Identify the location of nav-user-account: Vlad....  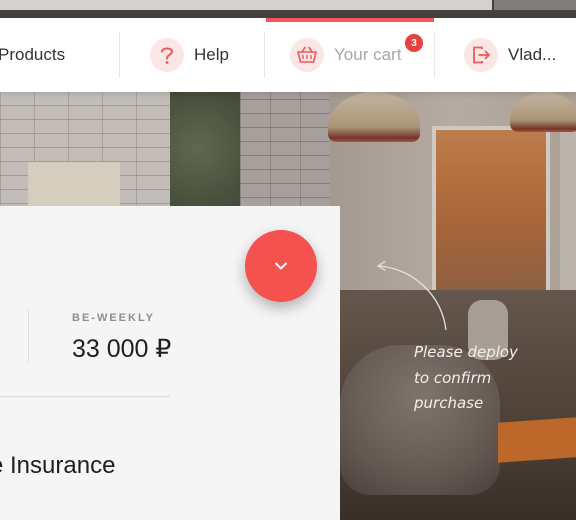
(510, 55).